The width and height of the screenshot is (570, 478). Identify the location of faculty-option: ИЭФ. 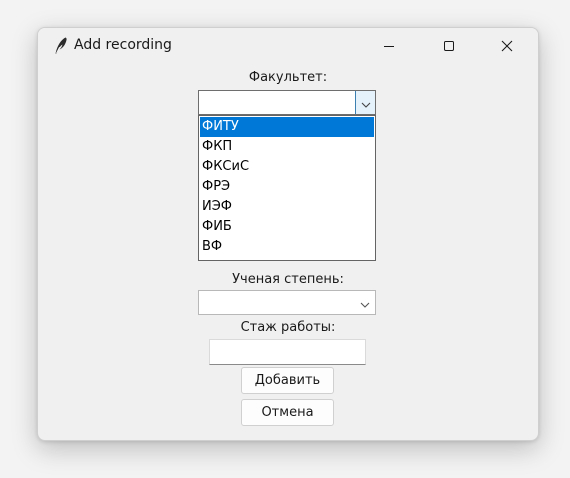
(287, 207).